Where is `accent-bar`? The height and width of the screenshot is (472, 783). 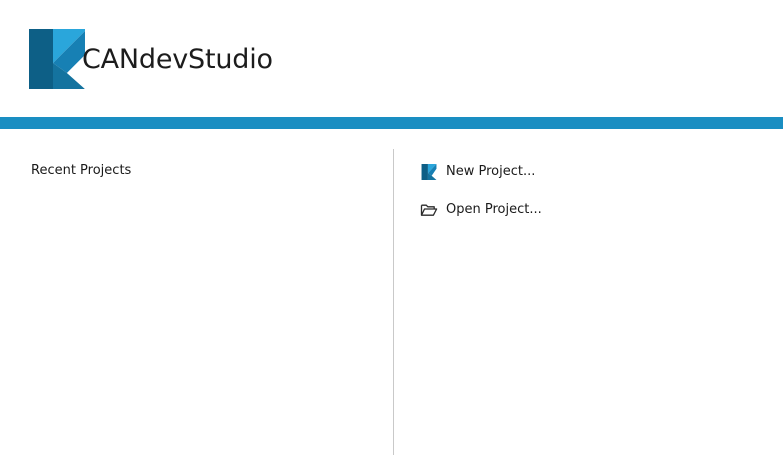
accent-bar is located at coordinates (391, 123).